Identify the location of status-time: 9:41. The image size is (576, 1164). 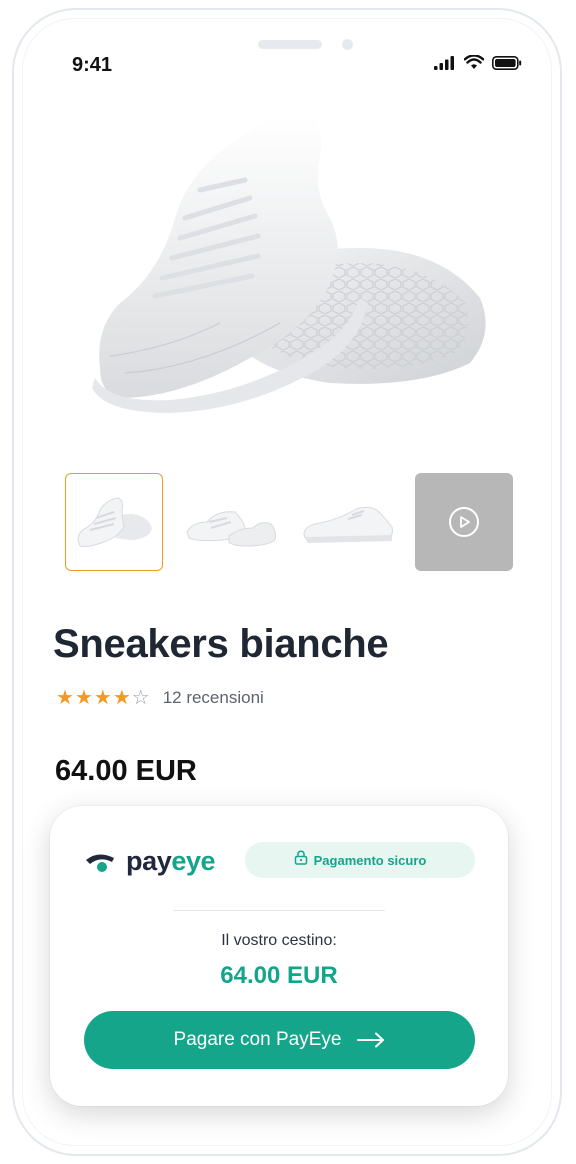
(92, 65).